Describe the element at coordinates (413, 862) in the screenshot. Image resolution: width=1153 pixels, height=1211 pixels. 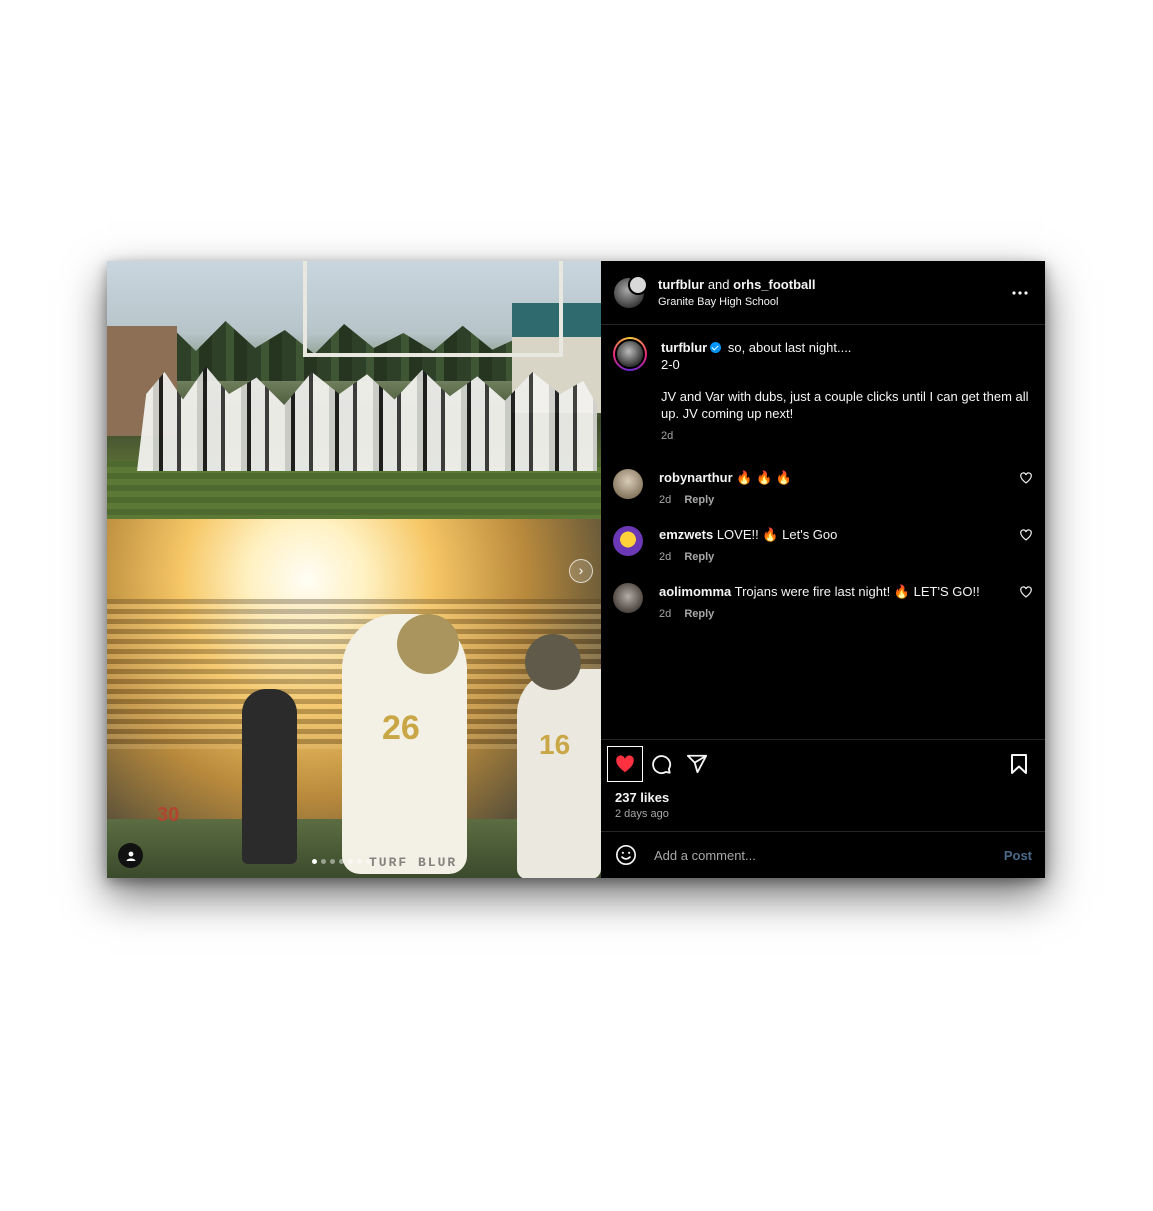
I see `media-watermark: TURF BLUR` at that location.